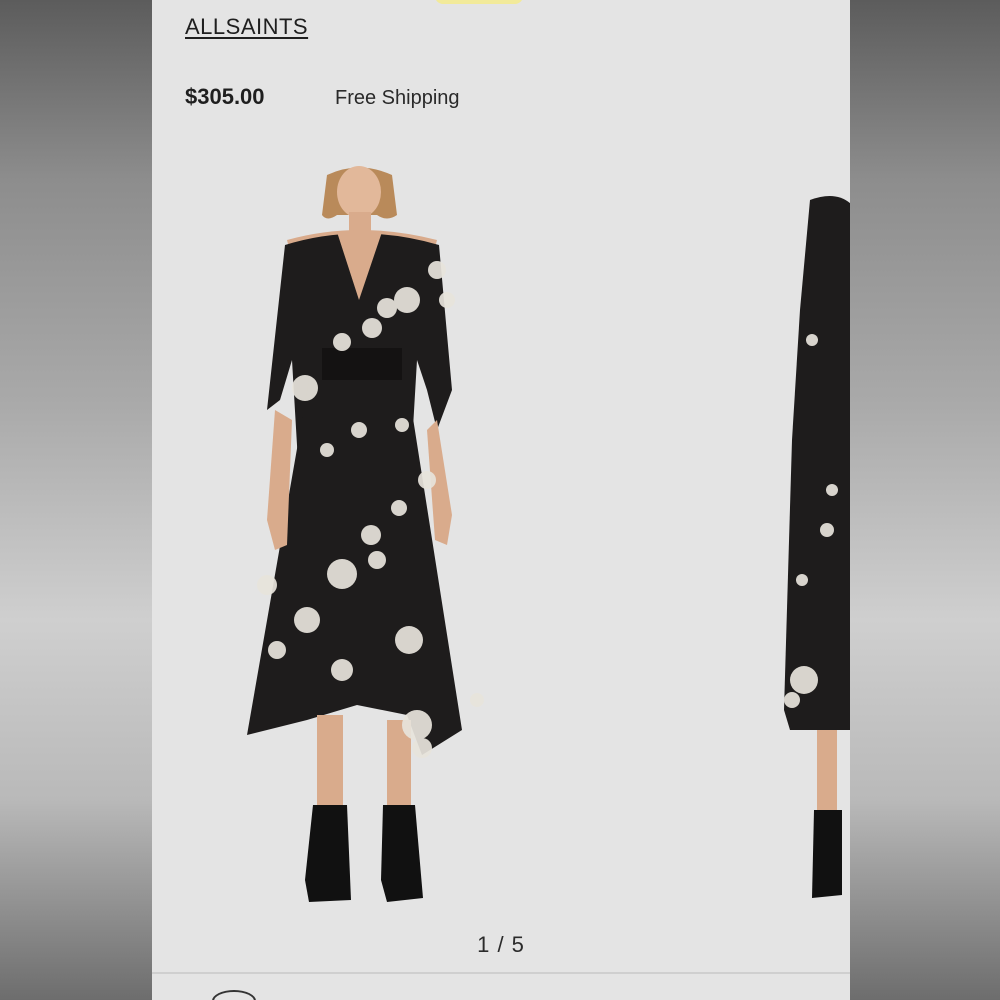 This screenshot has width=1000, height=1000. What do you see at coordinates (246, 27) in the screenshot?
I see `brand-link: ALLSAINTS` at bounding box center [246, 27].